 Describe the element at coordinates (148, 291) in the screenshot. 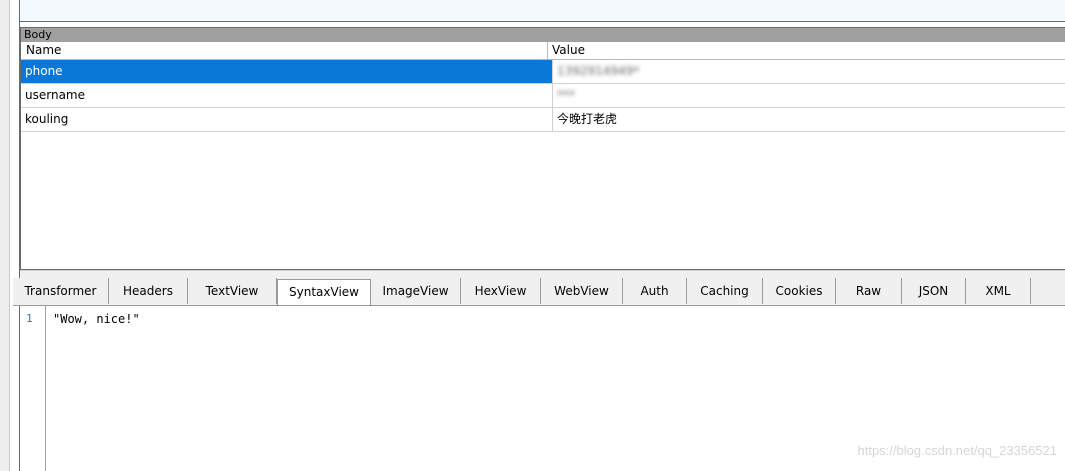

I see `tab-headers: Headers` at that location.